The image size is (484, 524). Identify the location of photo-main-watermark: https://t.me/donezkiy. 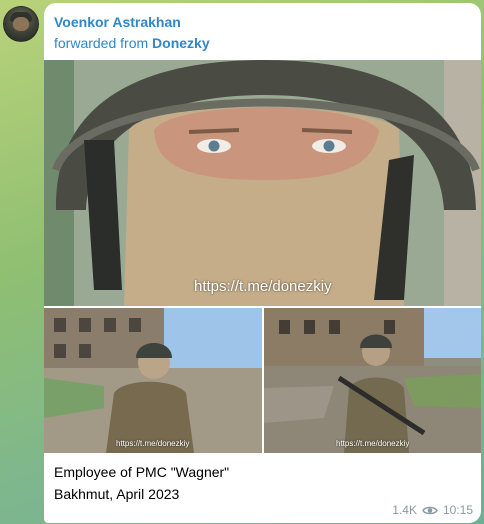
(263, 286).